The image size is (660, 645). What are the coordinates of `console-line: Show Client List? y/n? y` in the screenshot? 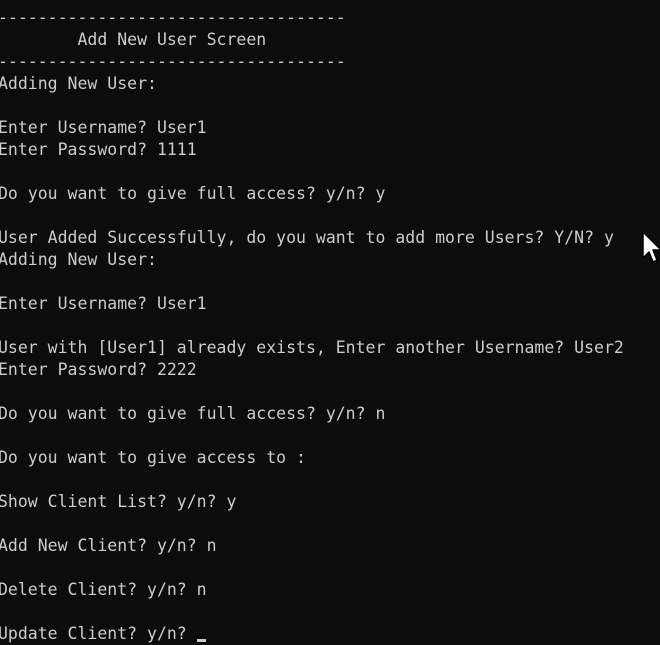 It's located at (118, 501).